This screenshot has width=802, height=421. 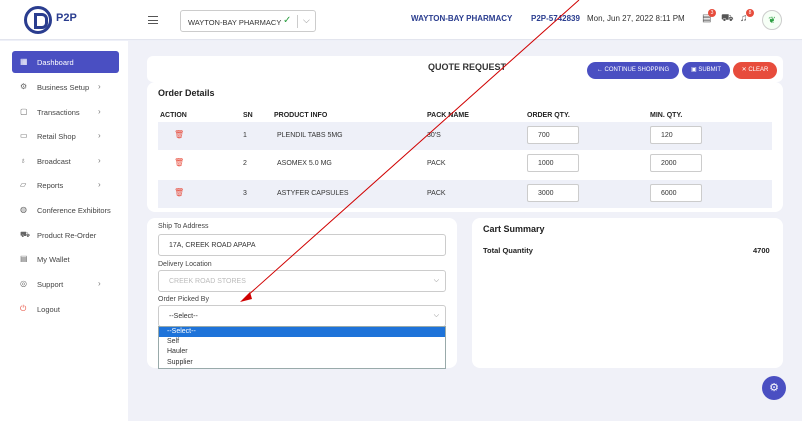 What do you see at coordinates (246, 297) in the screenshot?
I see `annotation-arrow-head` at bounding box center [246, 297].